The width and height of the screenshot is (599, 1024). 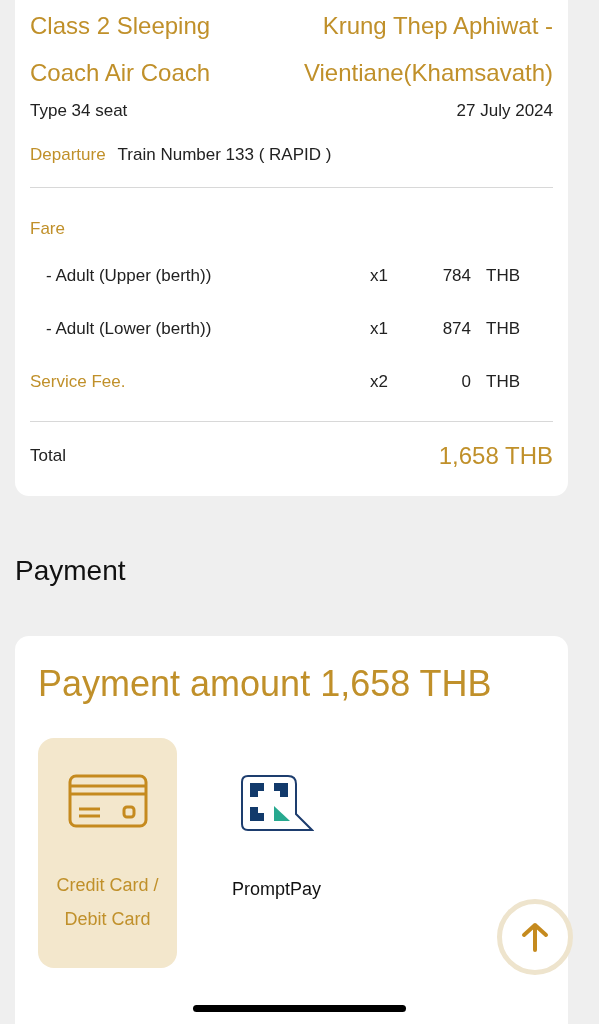 What do you see at coordinates (456, 276) in the screenshot?
I see `fare-amount: 784` at bounding box center [456, 276].